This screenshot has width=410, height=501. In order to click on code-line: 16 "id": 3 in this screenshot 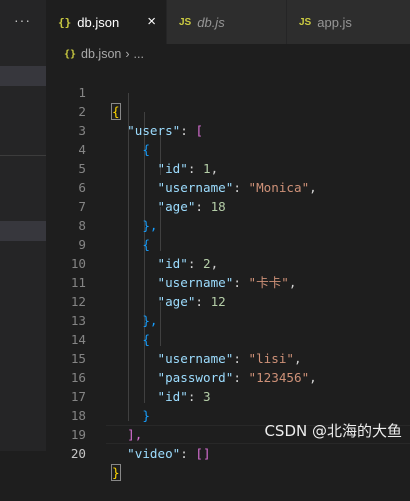, I will do `click(228, 376)`.